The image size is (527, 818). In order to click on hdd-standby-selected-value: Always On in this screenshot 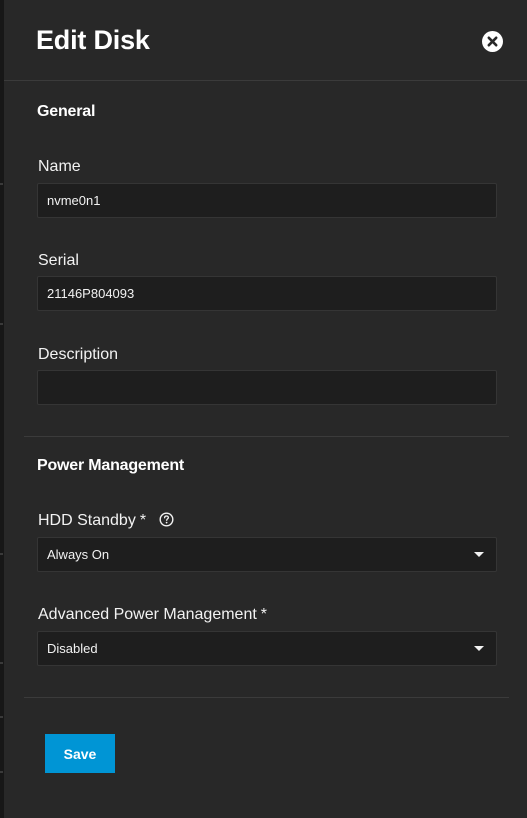, I will do `click(78, 554)`.